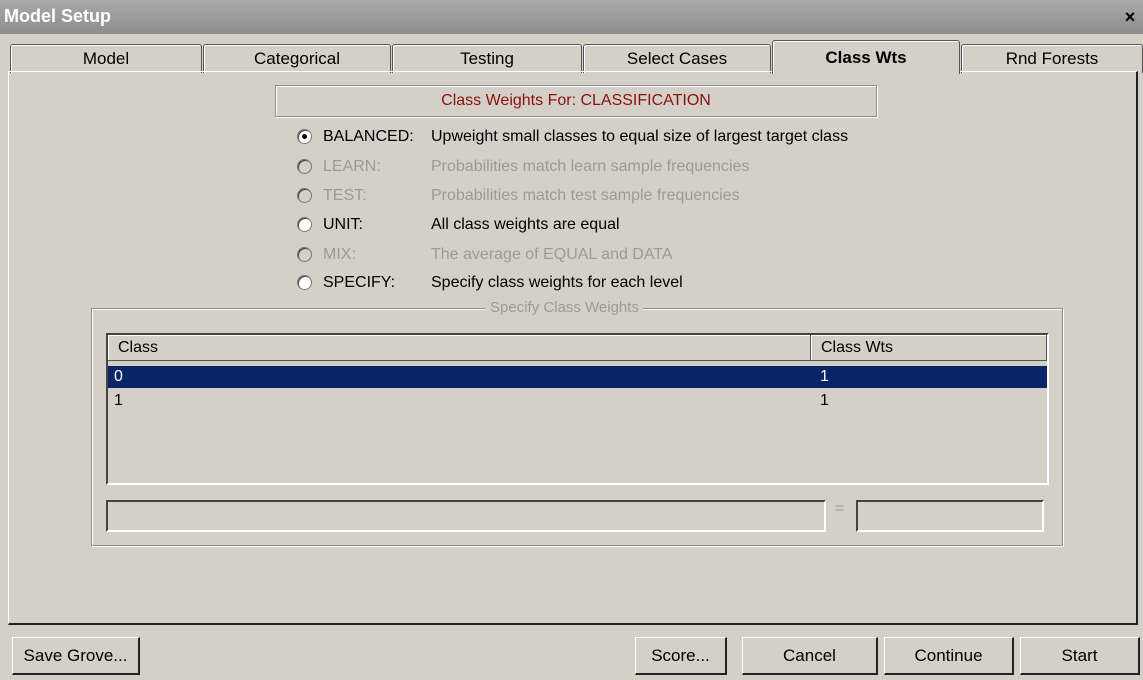  Describe the element at coordinates (343, 224) in the screenshot. I see `option-label: UNIT:` at that location.